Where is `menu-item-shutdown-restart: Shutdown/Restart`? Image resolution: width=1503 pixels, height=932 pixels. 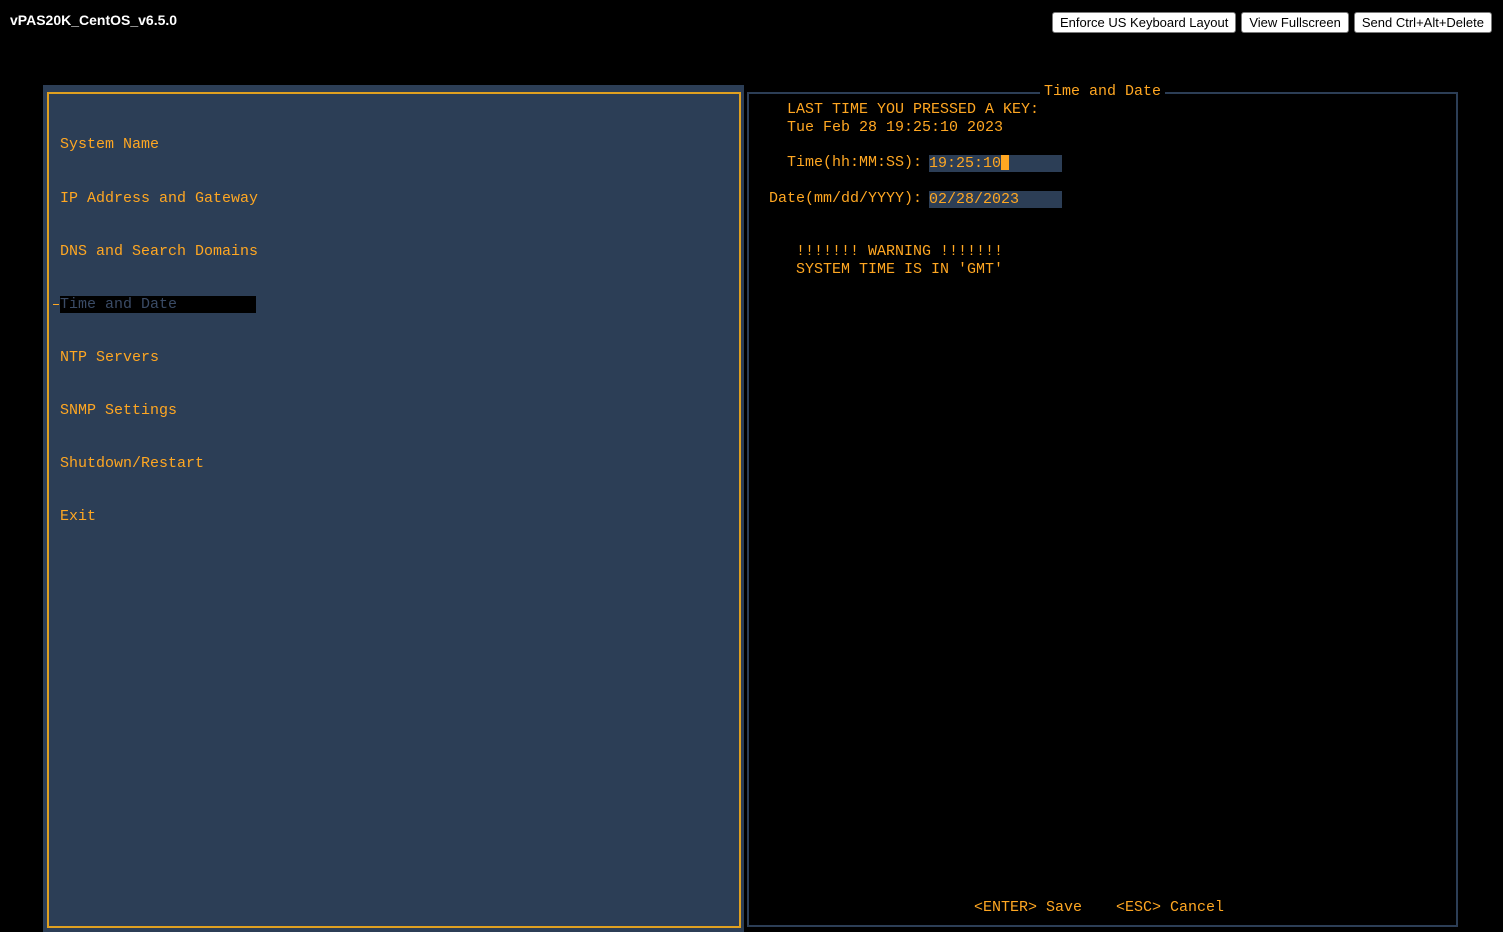
menu-item-shutdown-restart: Shutdown/Restart is located at coordinates (159, 464).